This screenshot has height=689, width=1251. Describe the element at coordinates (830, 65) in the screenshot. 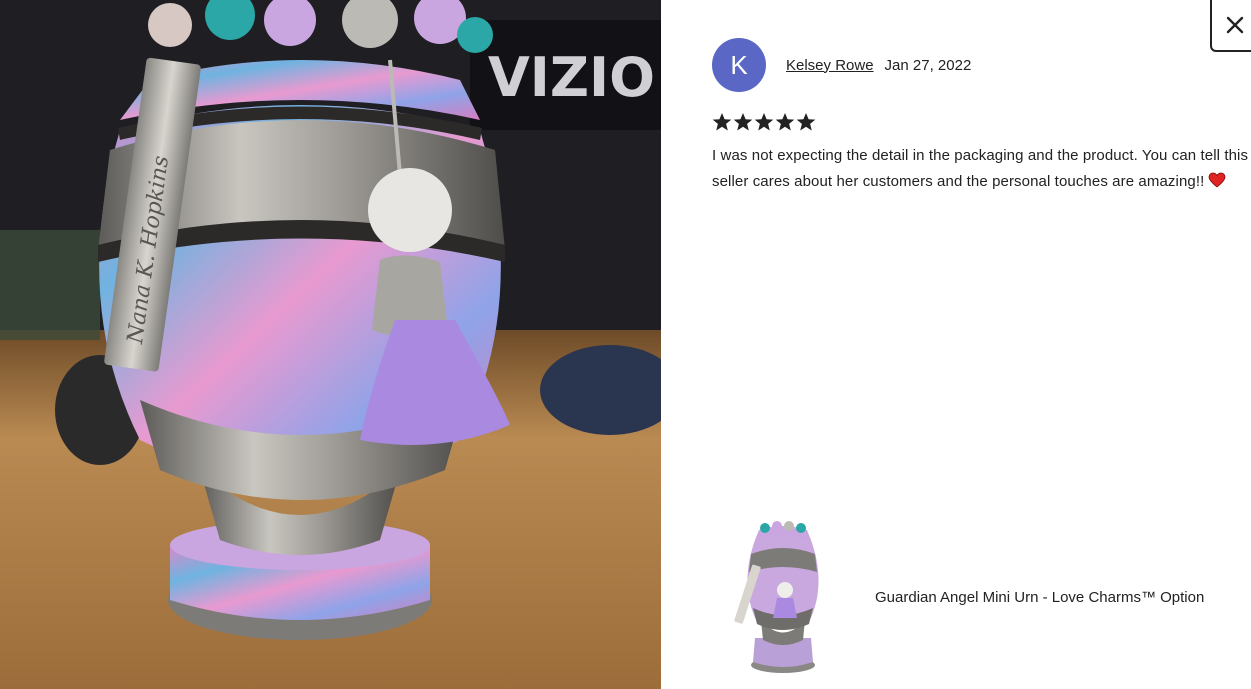

I see `reviewer-name-link: Kelsey Rowe` at that location.